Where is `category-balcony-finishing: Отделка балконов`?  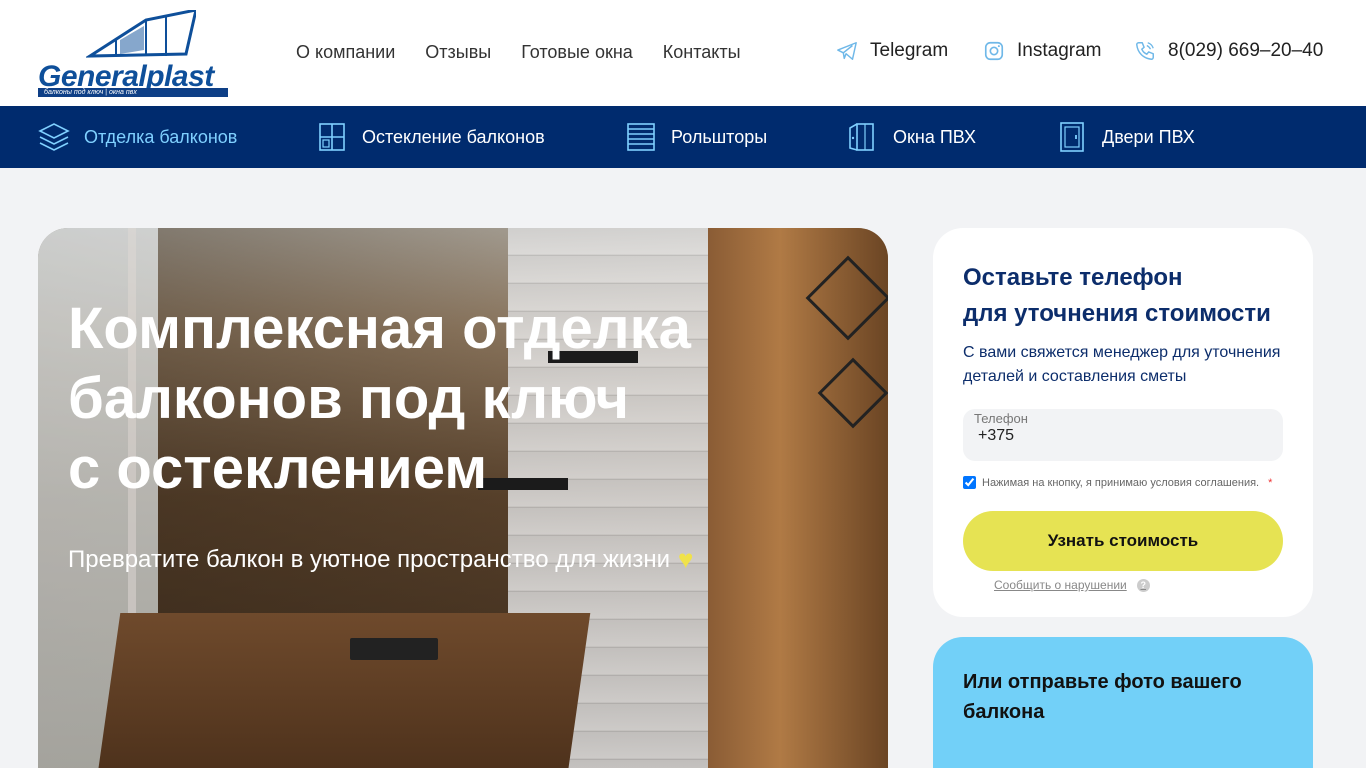
category-balcony-finishing: Отделка балконов is located at coordinates (137, 137).